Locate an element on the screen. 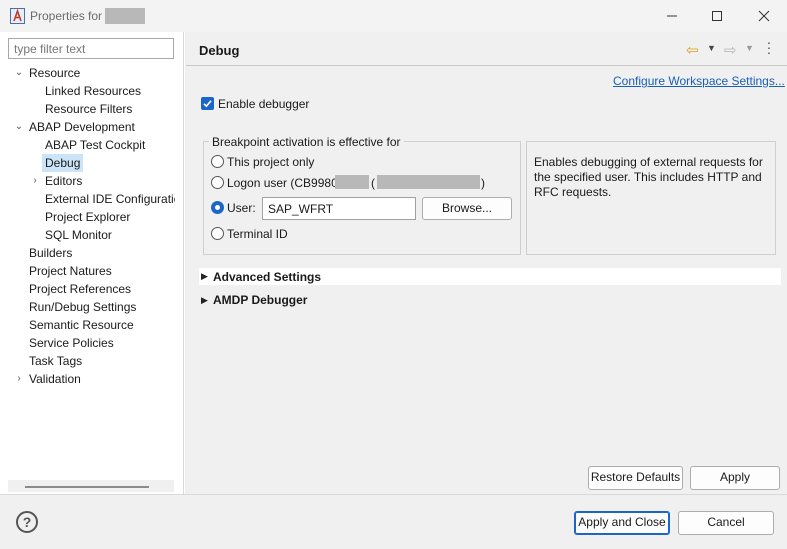 This screenshot has height=549, width=787. restore-defaults-button: Restore Defaults is located at coordinates (635, 478).